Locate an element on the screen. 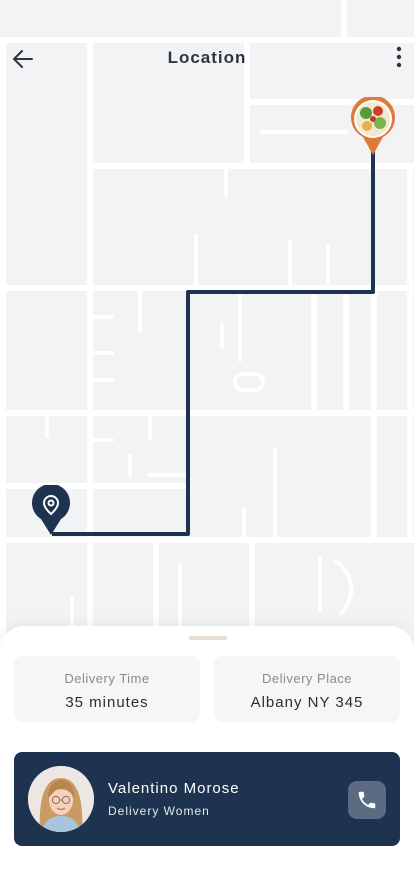 This screenshot has height=896, width=414. delivery-place-value: Albany NY 345 is located at coordinates (307, 702).